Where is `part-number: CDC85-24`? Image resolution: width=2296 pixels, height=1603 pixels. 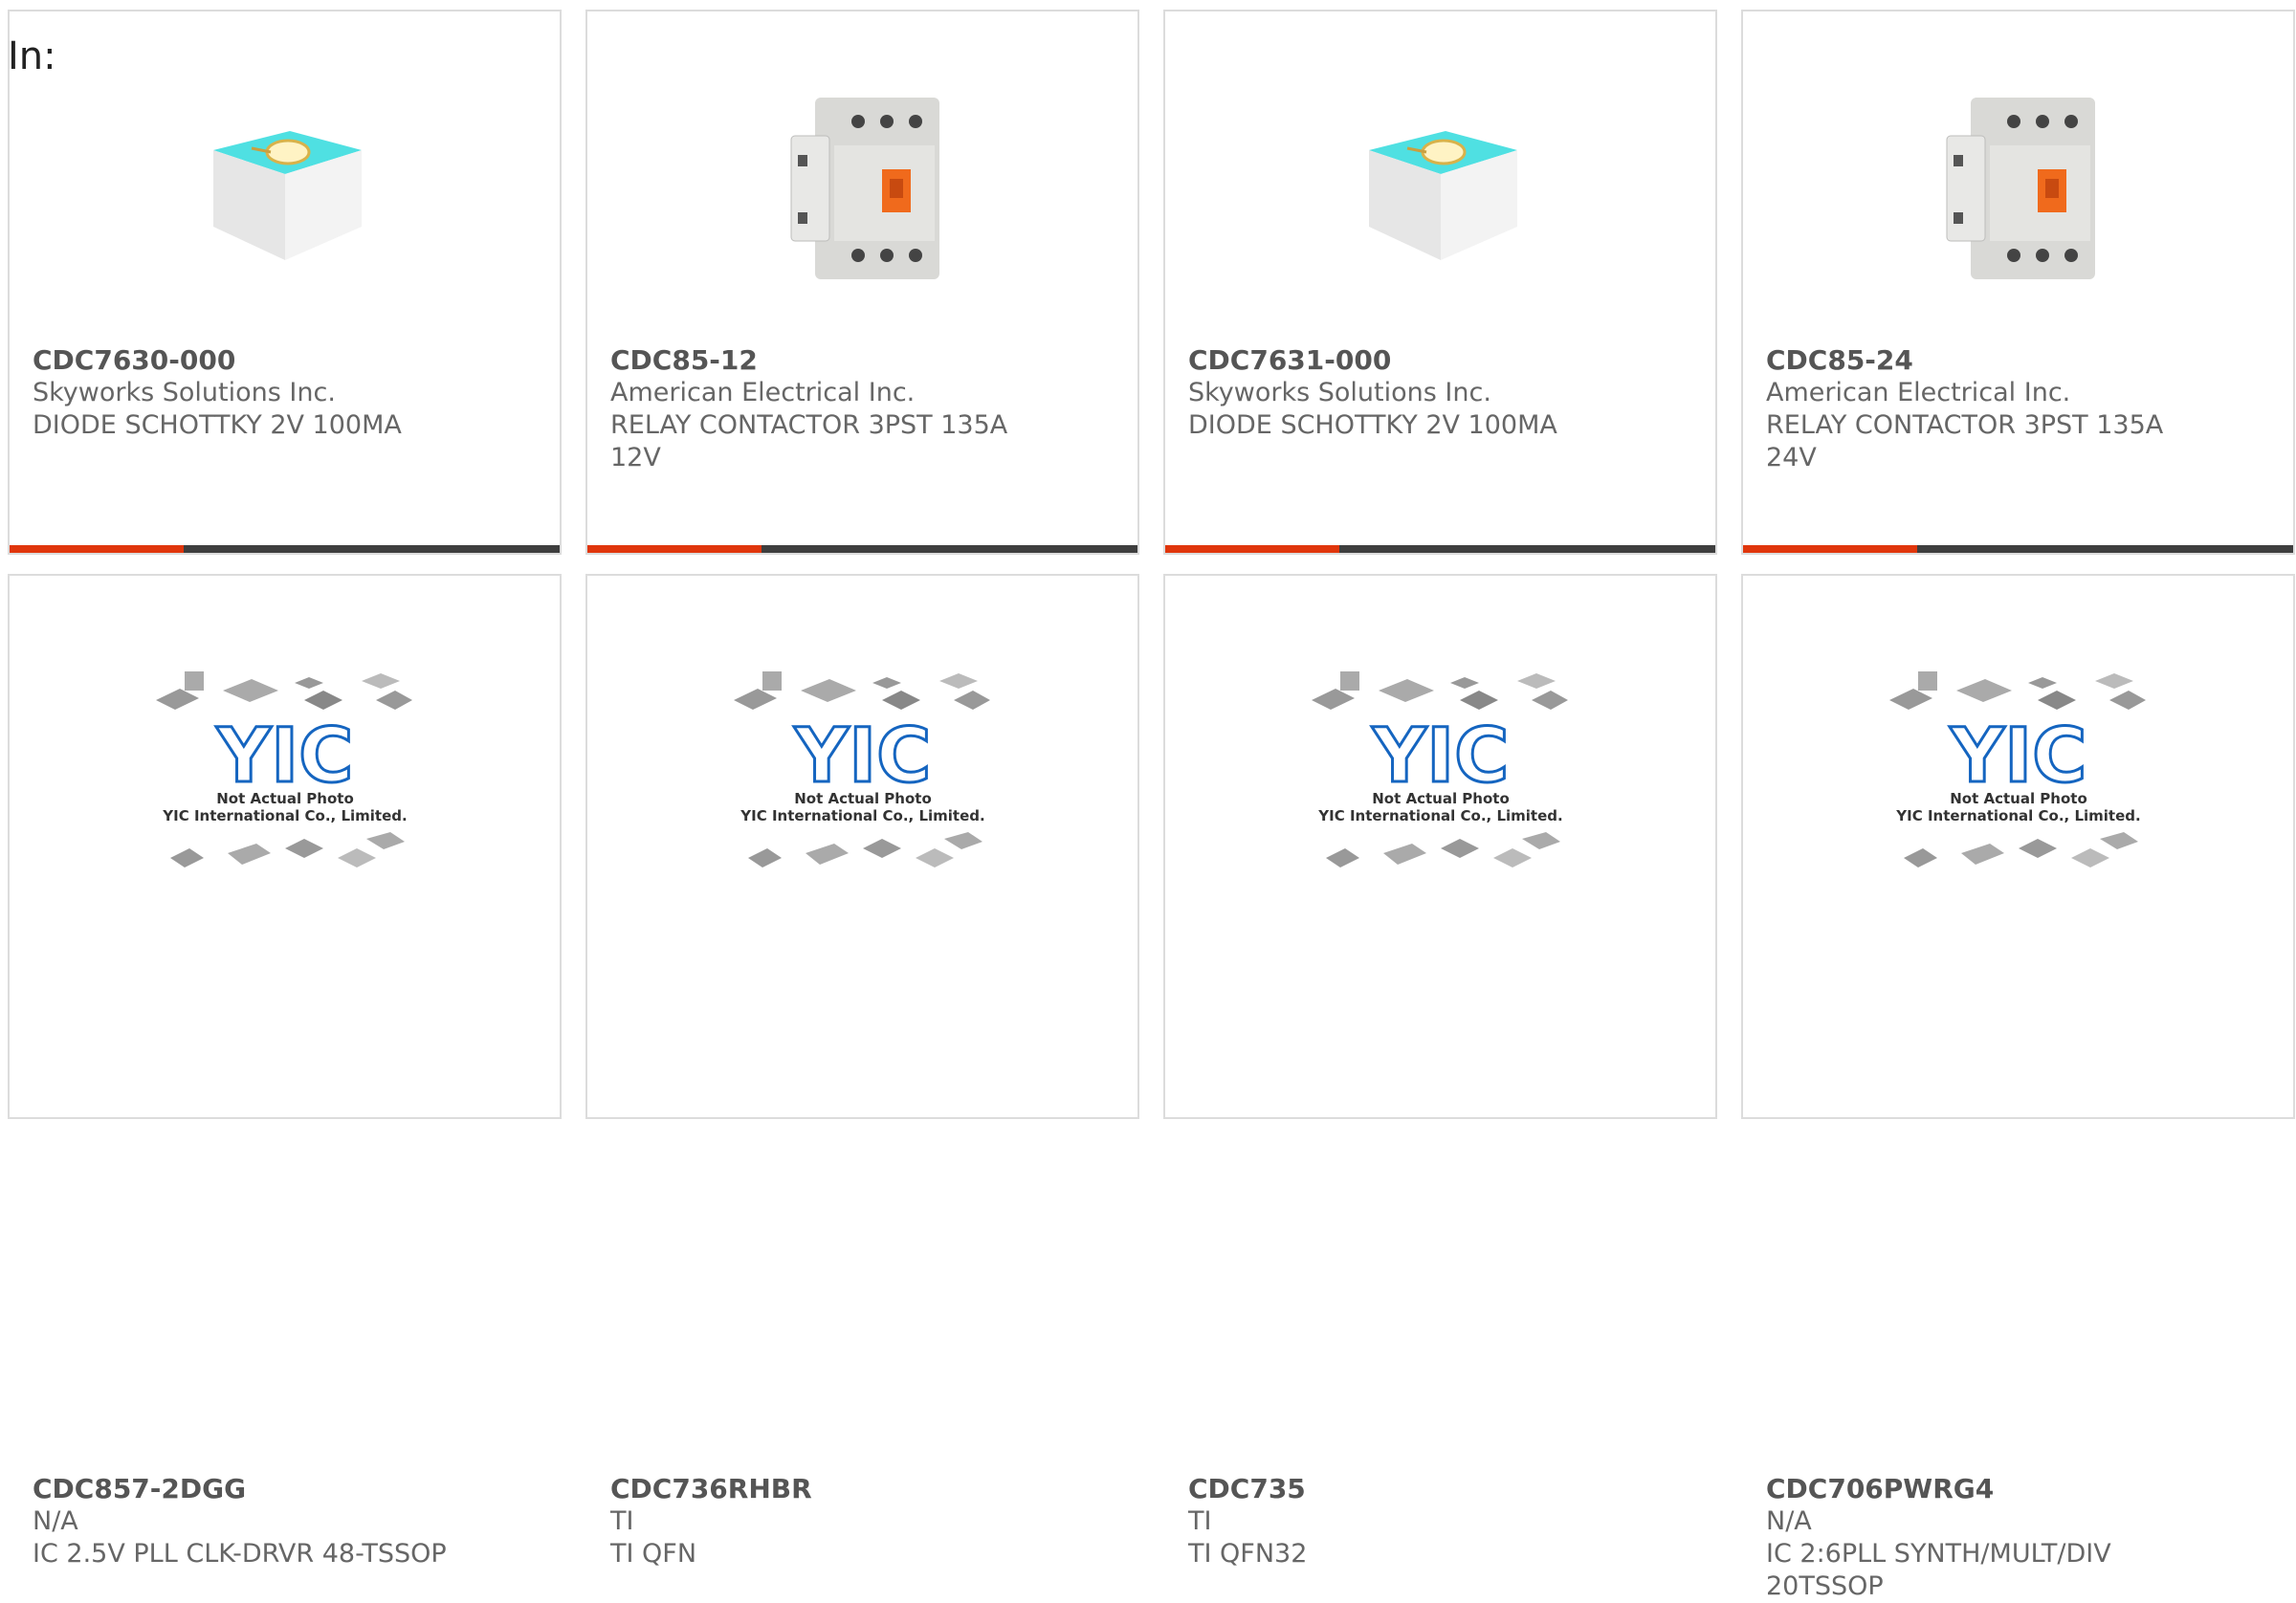 part-number: CDC85-24 is located at coordinates (2018, 361).